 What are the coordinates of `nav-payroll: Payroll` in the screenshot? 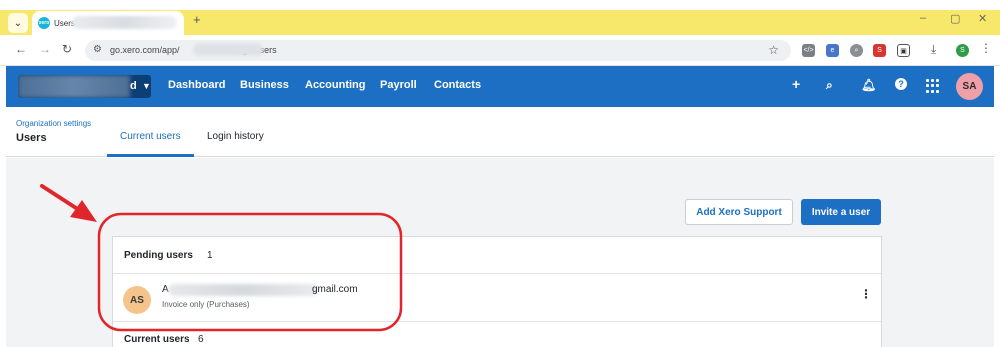 It's located at (398, 85).